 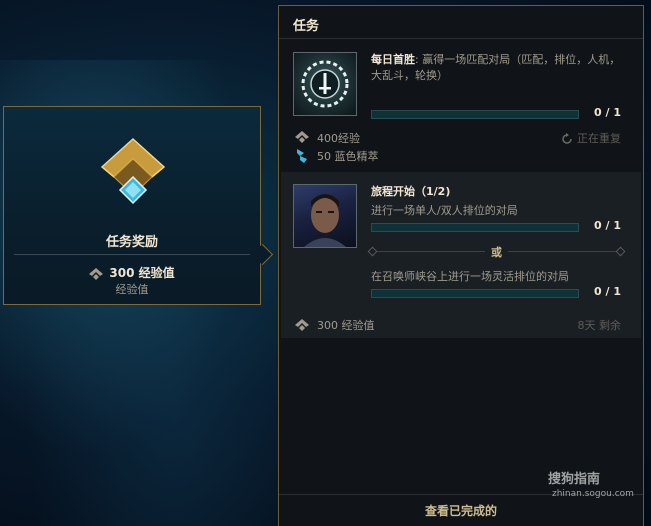 I want to click on reward-divider, so click(x=132, y=254).